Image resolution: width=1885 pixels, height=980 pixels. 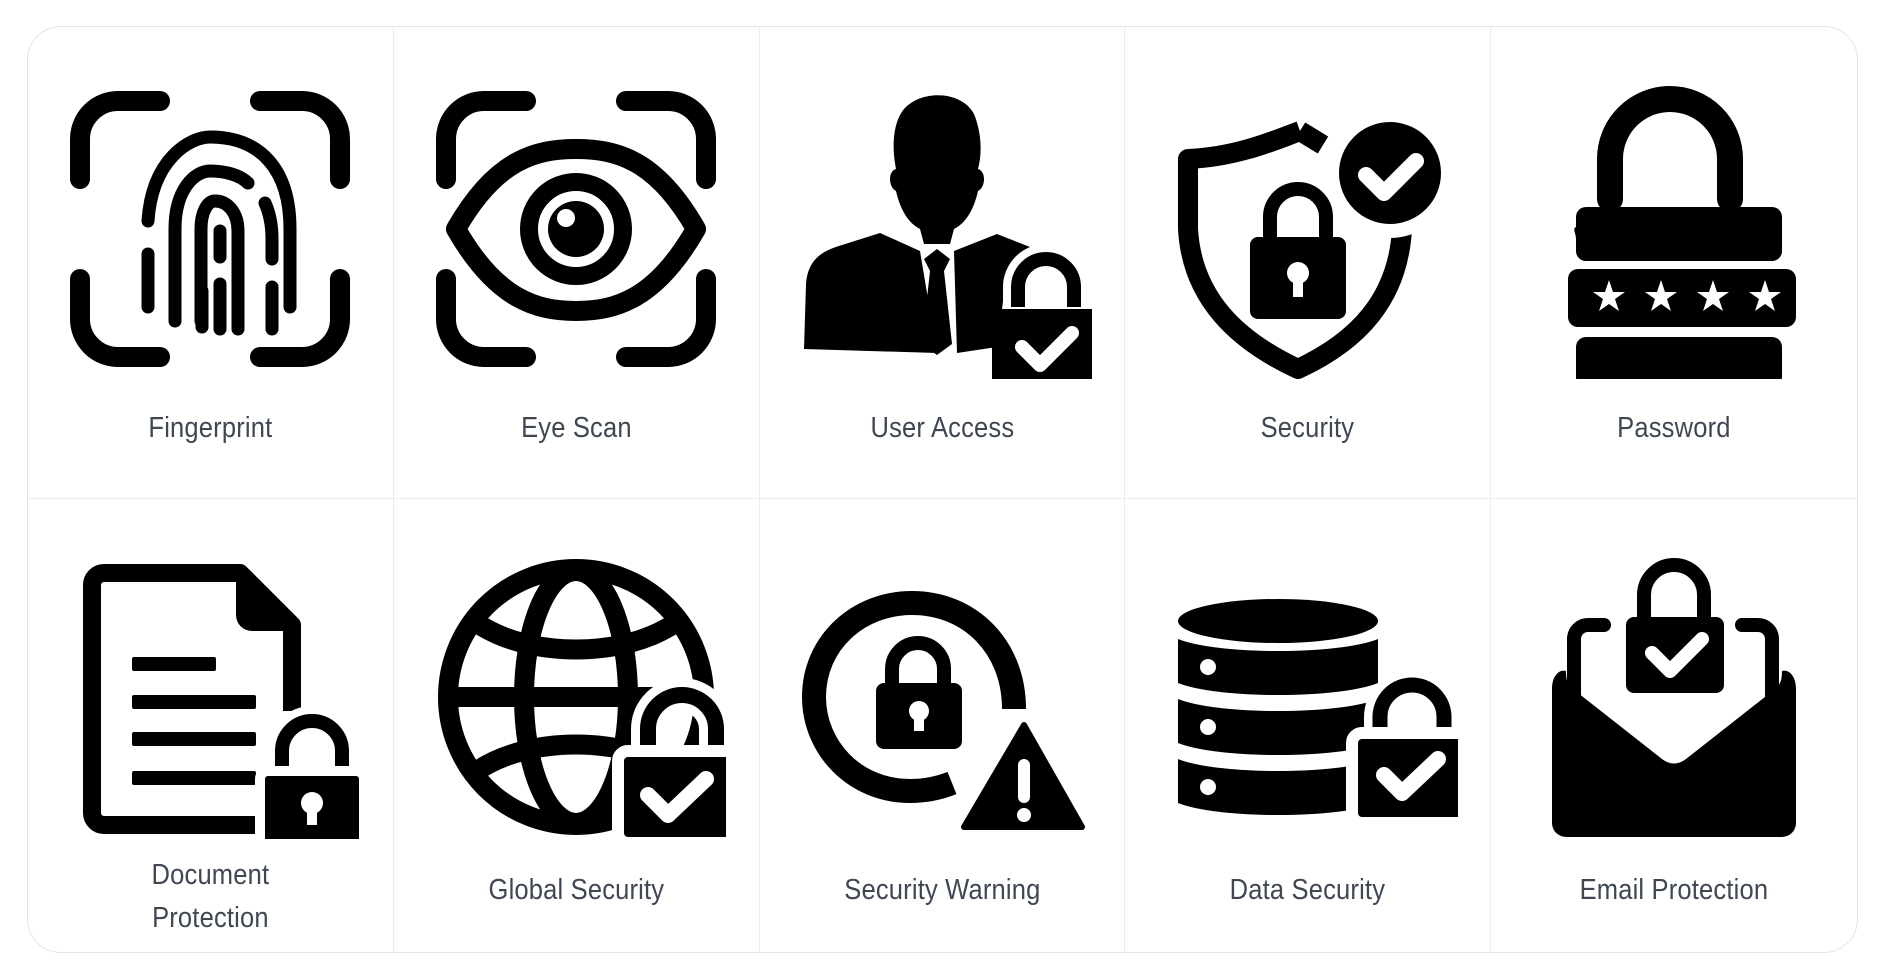 I want to click on icon-label: User Access, so click(x=942, y=428).